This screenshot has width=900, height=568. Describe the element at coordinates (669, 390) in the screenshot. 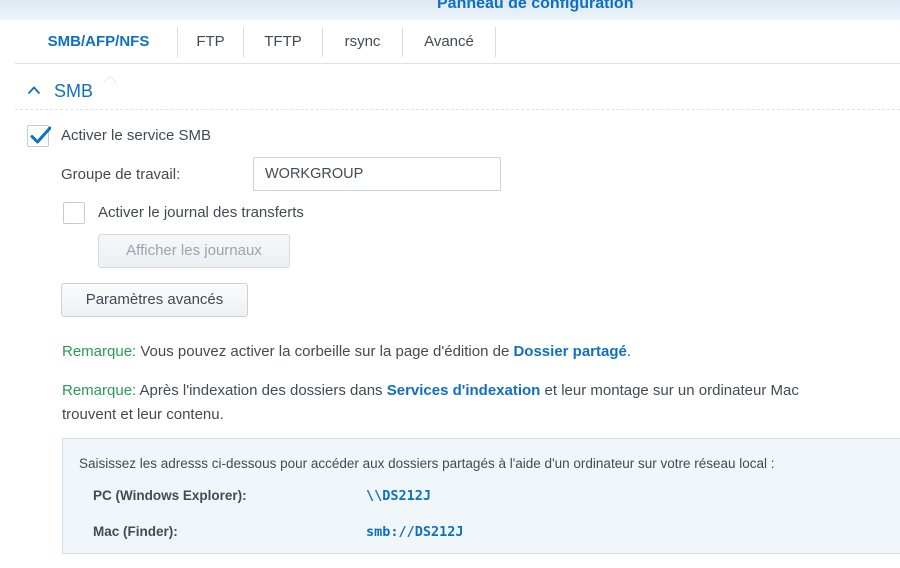

I see `note-text: et leur montage sur un ordinateur Mac` at that location.